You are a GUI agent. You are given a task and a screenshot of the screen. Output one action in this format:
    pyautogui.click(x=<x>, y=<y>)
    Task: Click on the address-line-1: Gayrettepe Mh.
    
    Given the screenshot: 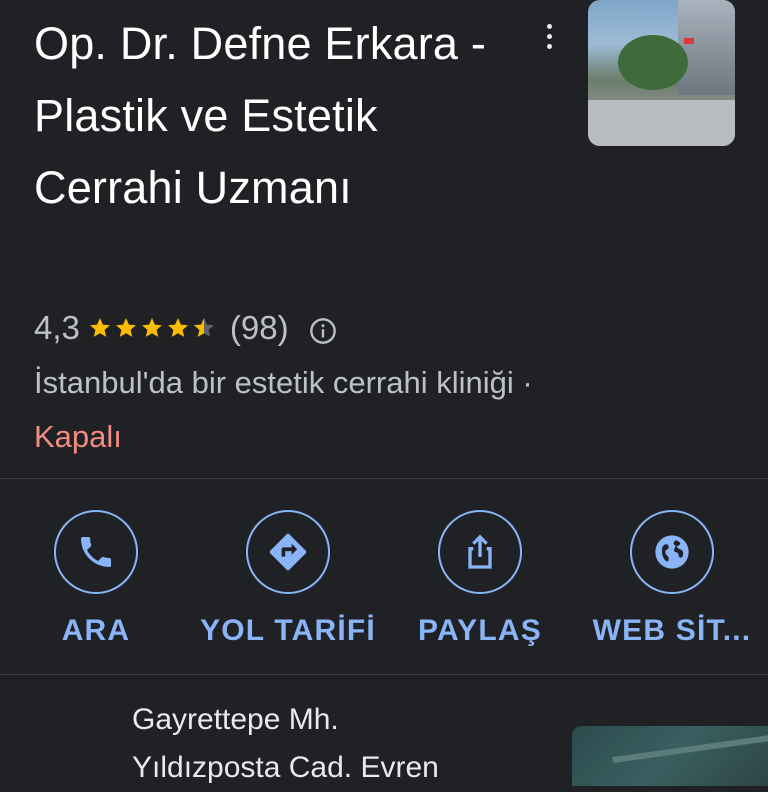 What is the action you would take?
    pyautogui.click(x=235, y=719)
    